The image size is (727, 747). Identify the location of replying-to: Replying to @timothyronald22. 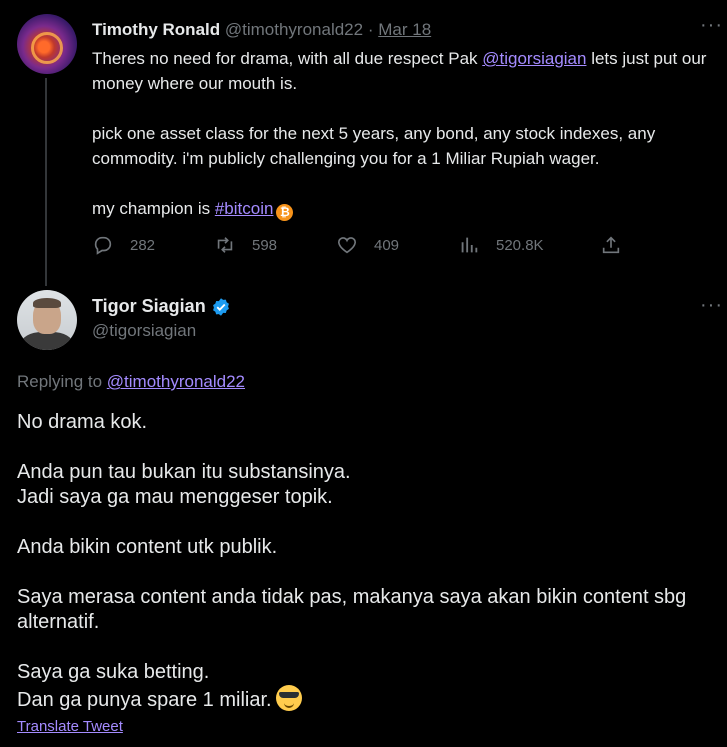
(131, 382).